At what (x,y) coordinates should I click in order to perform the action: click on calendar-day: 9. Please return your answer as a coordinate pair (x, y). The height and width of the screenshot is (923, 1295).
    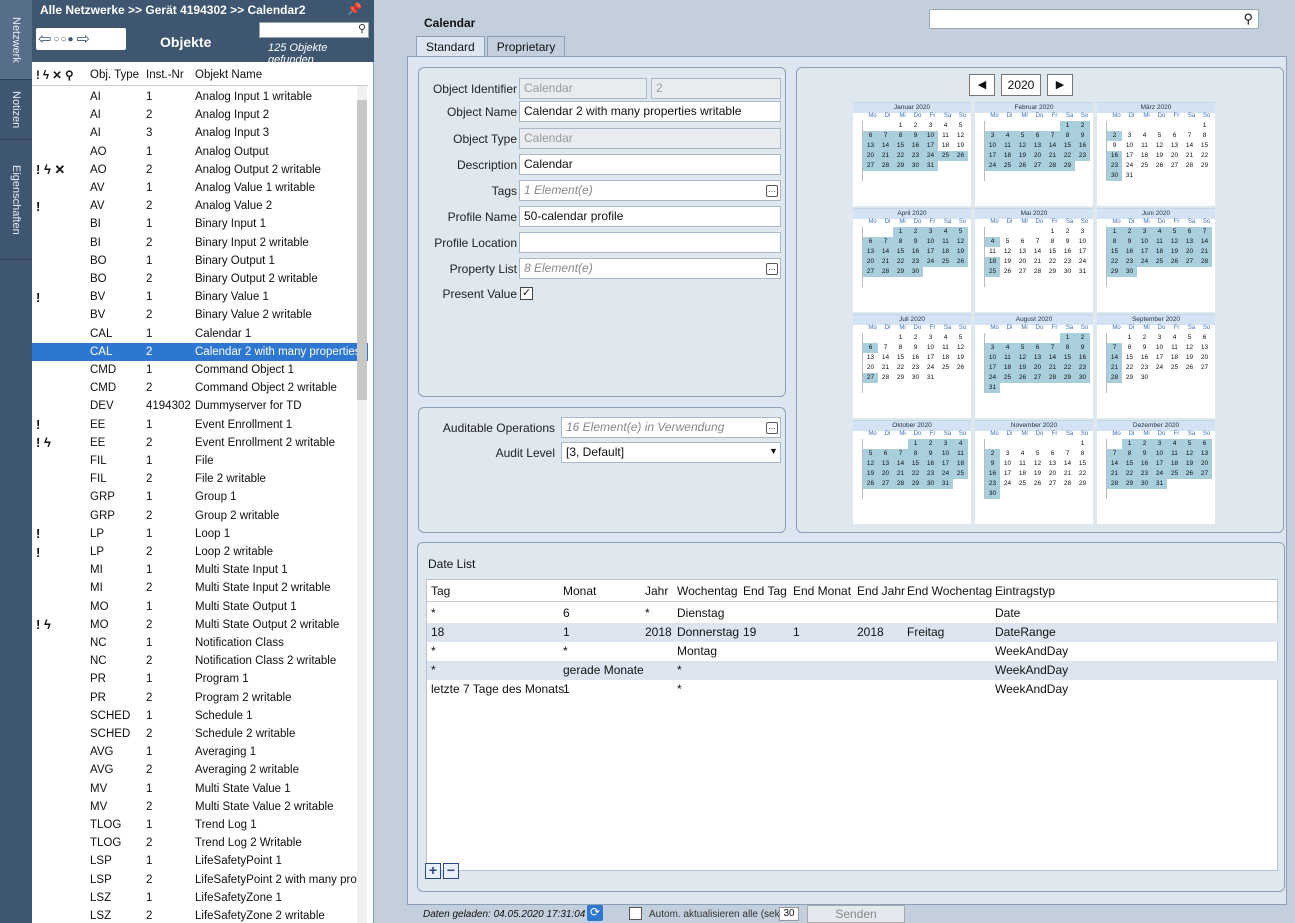
    Looking at the image, I should click on (1129, 242).